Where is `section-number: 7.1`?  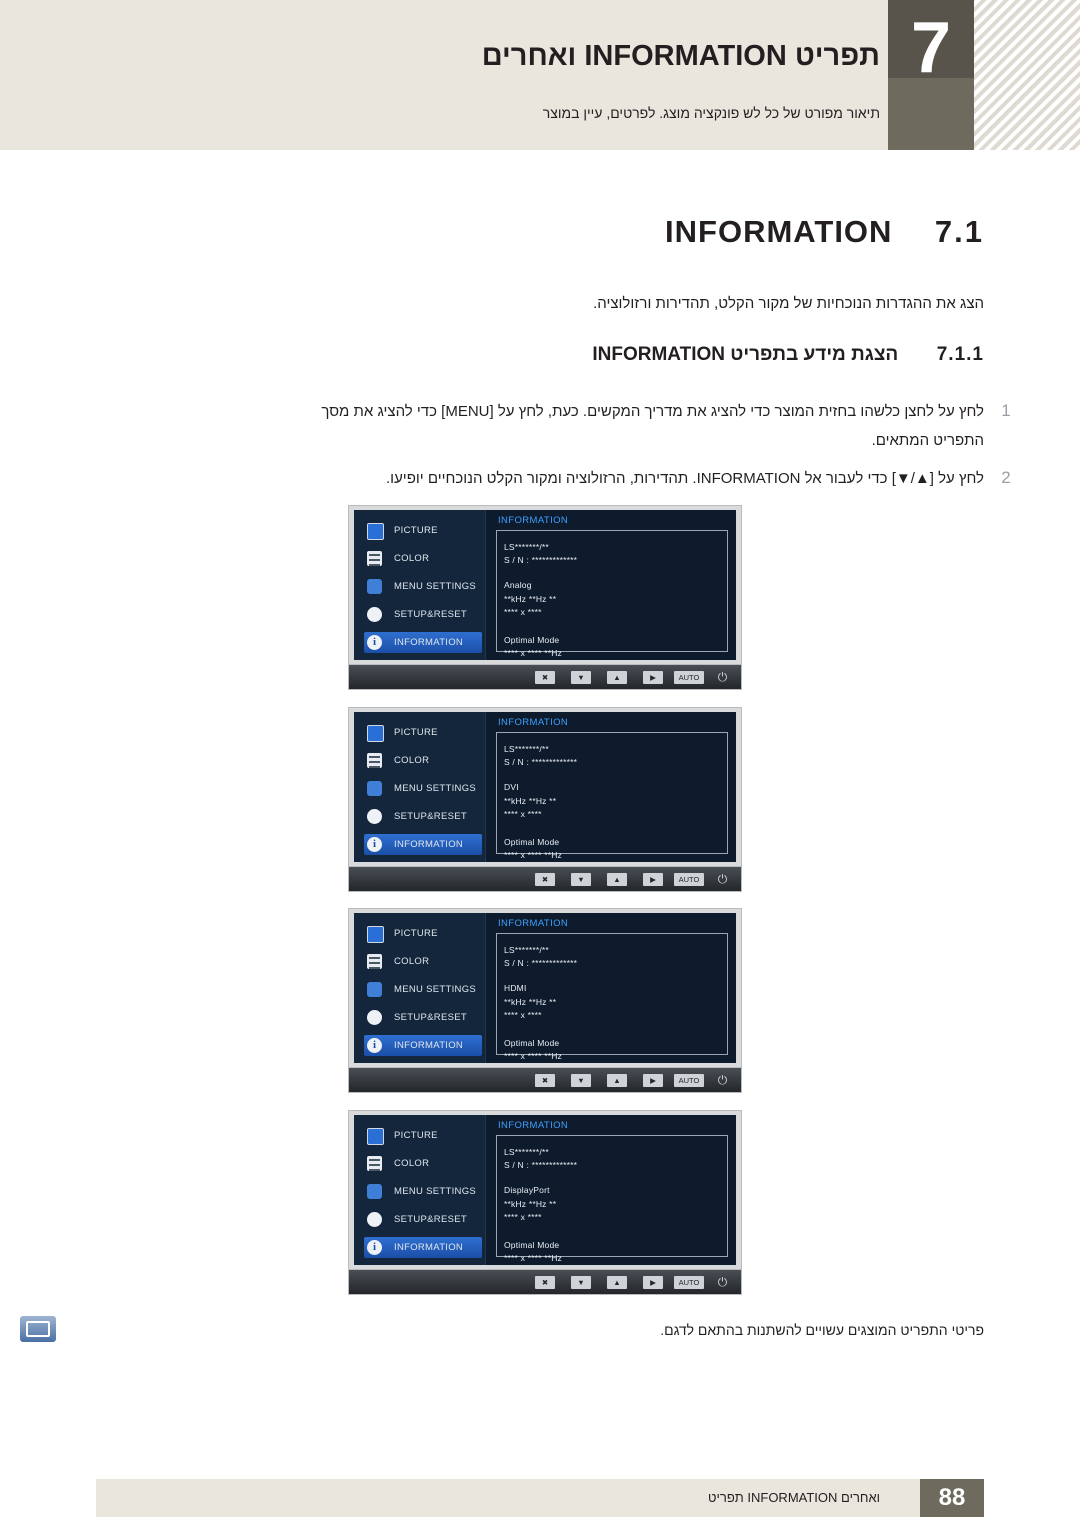 section-number: 7.1 is located at coordinates (959, 231).